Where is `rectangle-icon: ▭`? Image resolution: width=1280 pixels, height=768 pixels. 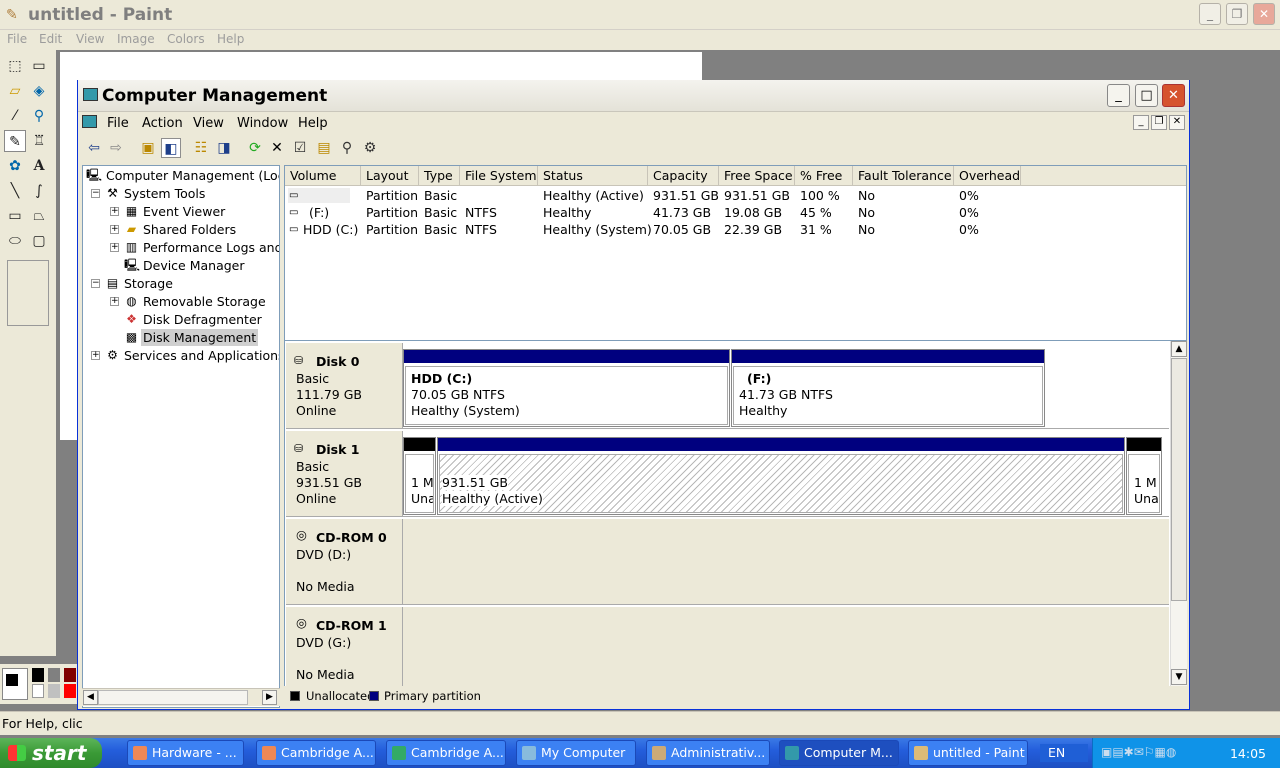
rectangle-icon: ▭ is located at coordinates (15, 216).